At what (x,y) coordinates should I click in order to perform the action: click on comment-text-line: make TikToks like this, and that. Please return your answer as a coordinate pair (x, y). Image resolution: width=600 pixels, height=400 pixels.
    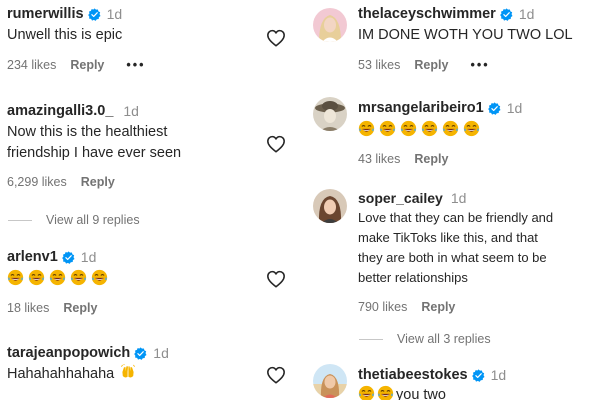
    Looking at the image, I should click on (448, 237).